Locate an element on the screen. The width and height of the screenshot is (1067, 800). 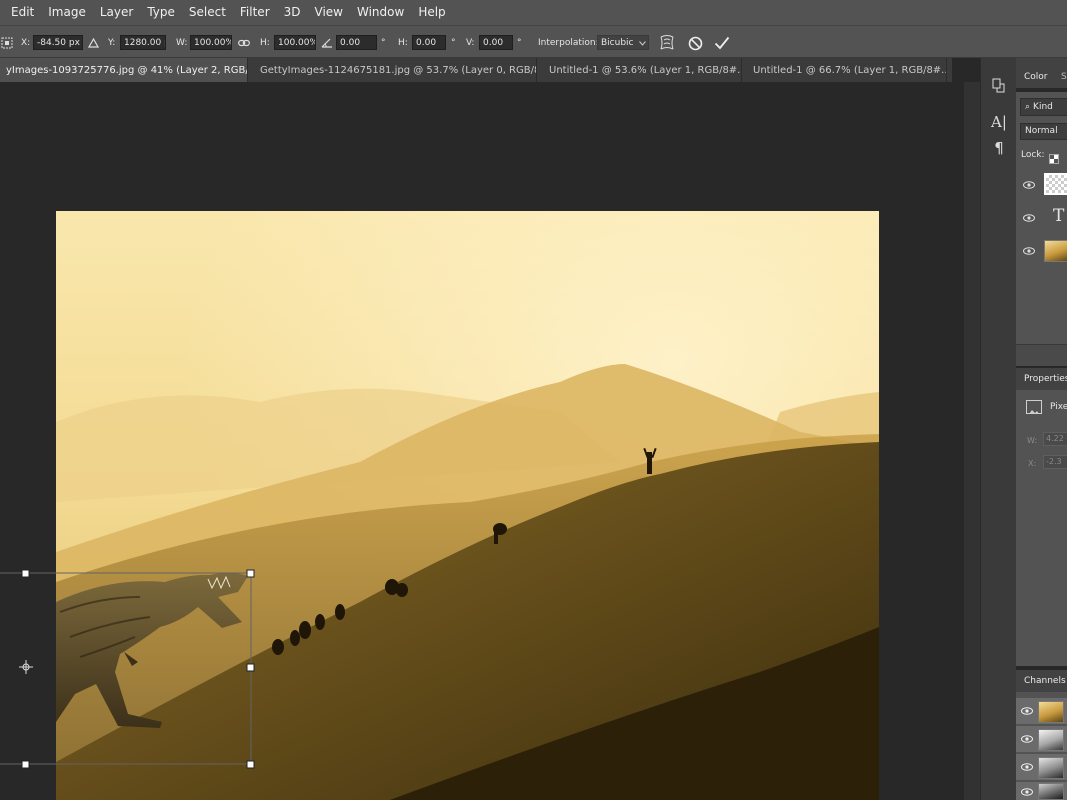
menu-edit: Edit is located at coordinates (22, 12).